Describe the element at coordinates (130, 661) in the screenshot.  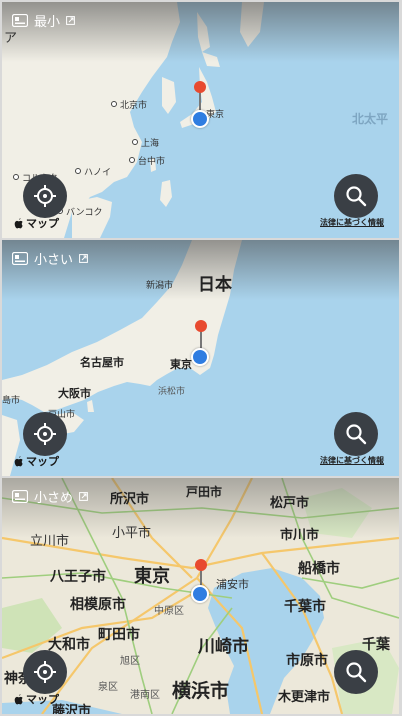
I see `map-label-district: 旭区` at that location.